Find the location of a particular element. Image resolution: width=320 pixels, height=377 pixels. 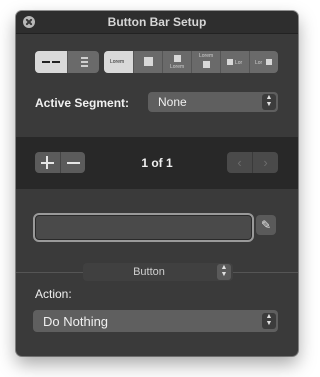

action-value: Do Nothing is located at coordinates (76, 321).